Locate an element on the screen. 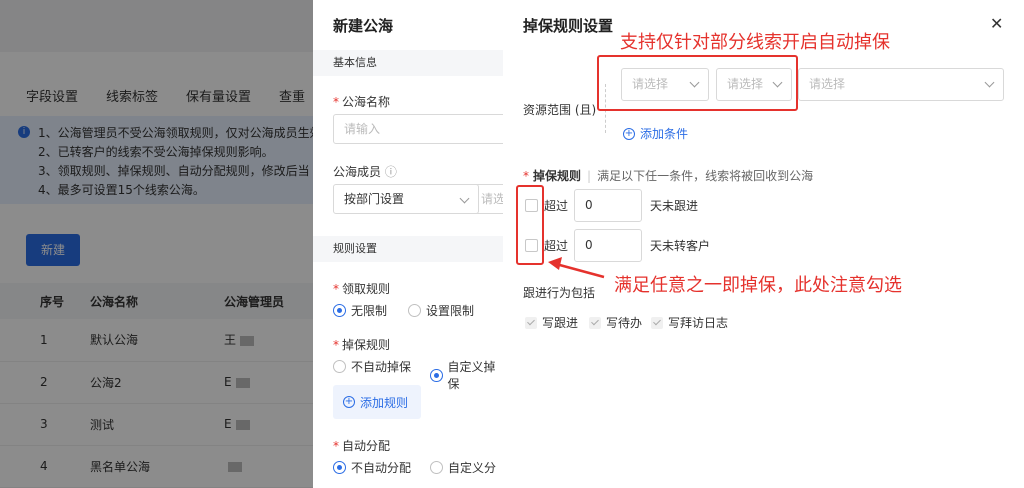  radio-assign-custom: 自定义分 is located at coordinates (463, 467).